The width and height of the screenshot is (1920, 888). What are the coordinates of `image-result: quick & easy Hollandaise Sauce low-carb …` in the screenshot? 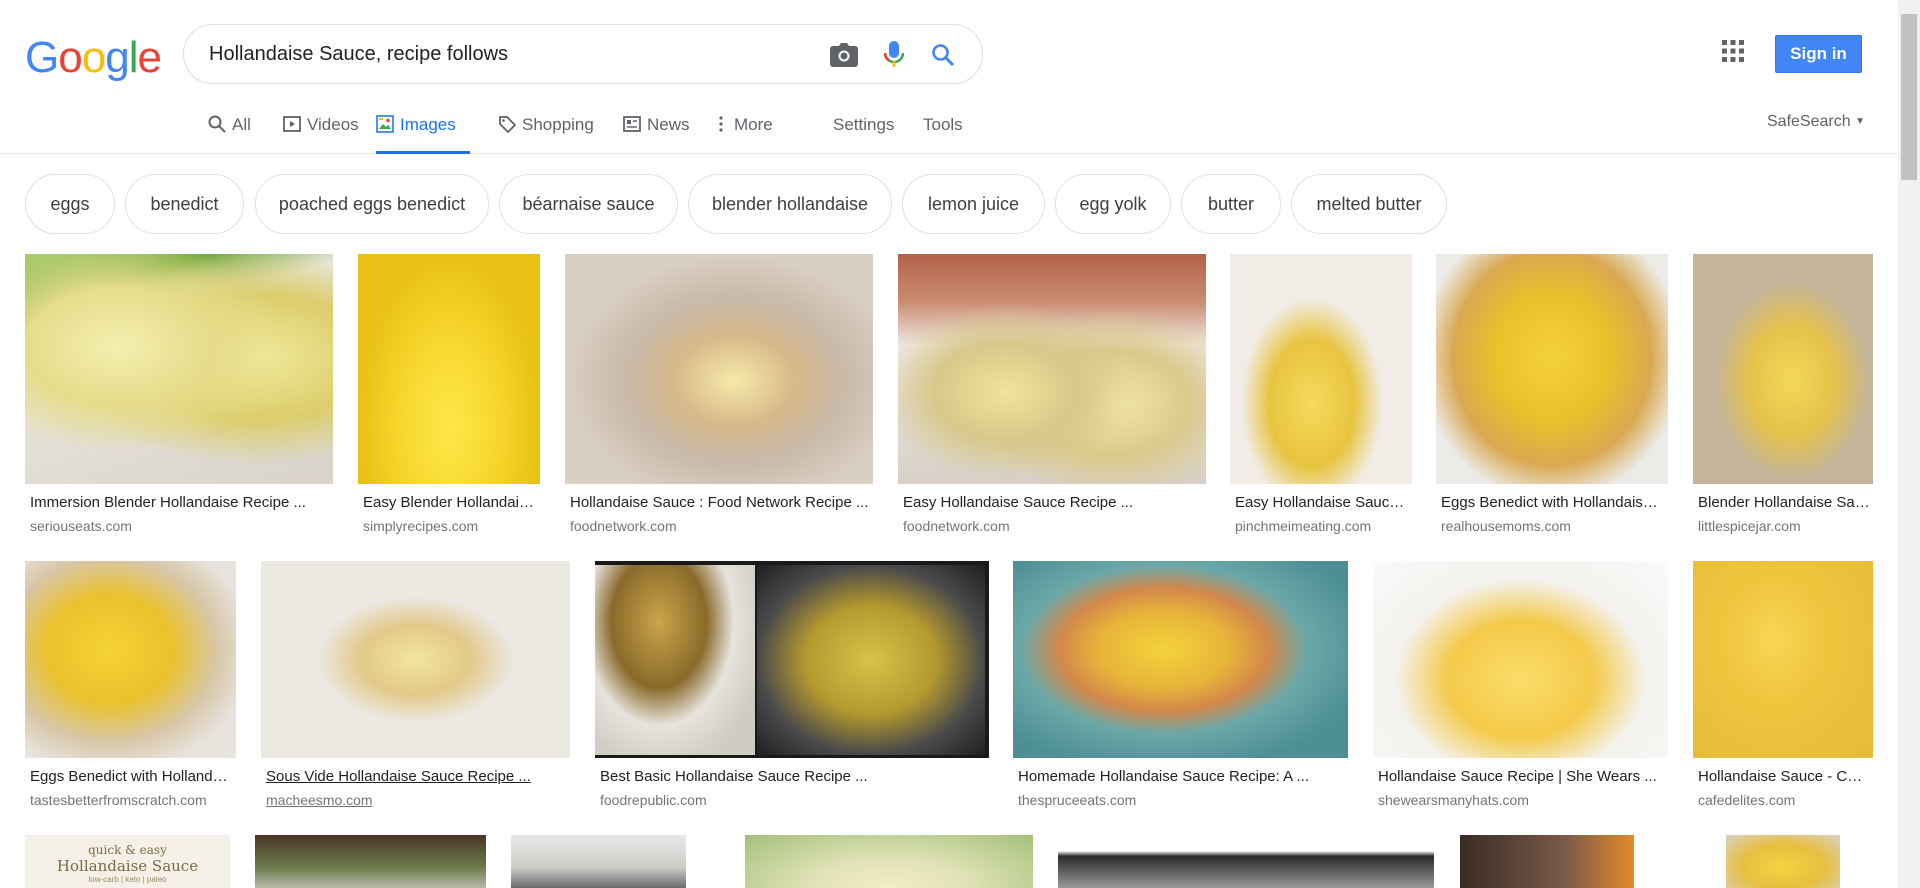 It's located at (127, 861).